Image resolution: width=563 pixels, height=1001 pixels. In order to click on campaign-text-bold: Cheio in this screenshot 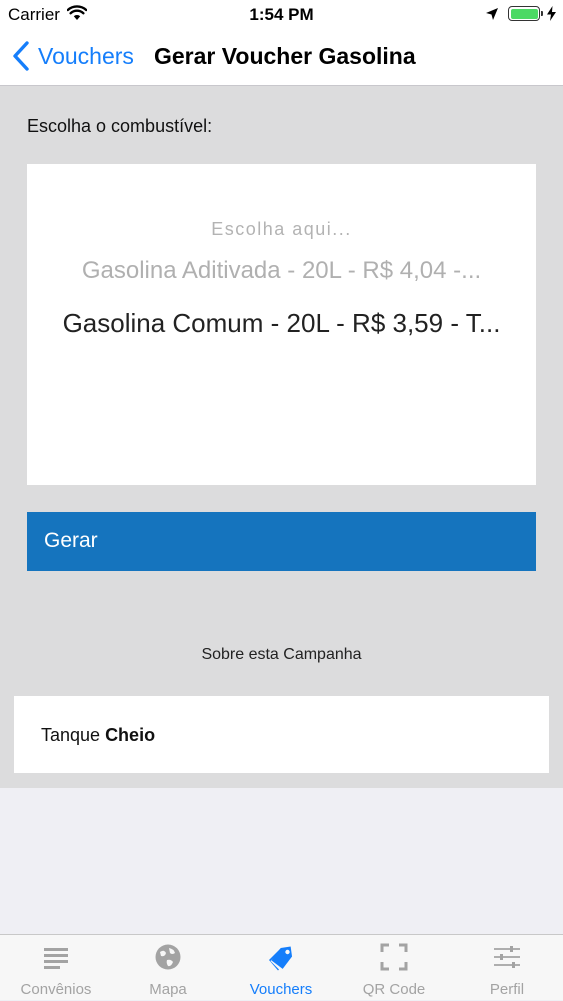, I will do `click(130, 735)`.